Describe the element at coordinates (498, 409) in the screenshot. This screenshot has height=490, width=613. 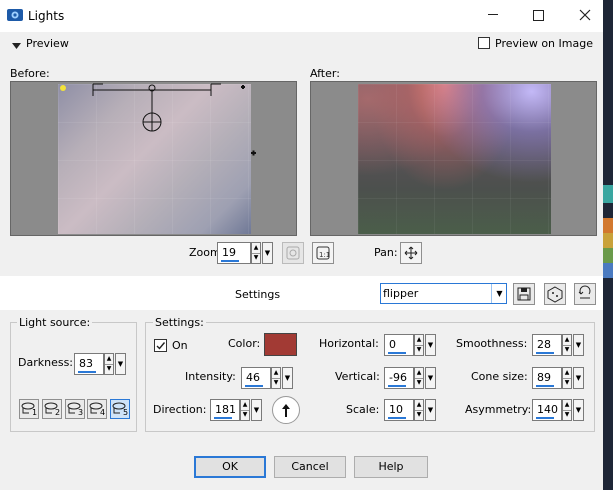
I see `asymmetry-label: Asymmetry:` at that location.